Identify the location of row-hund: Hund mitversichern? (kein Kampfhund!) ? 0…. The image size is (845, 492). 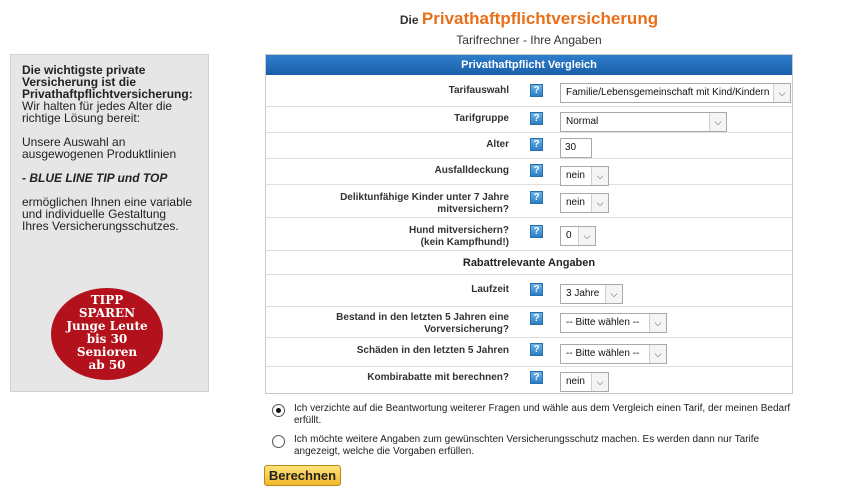
(529, 234).